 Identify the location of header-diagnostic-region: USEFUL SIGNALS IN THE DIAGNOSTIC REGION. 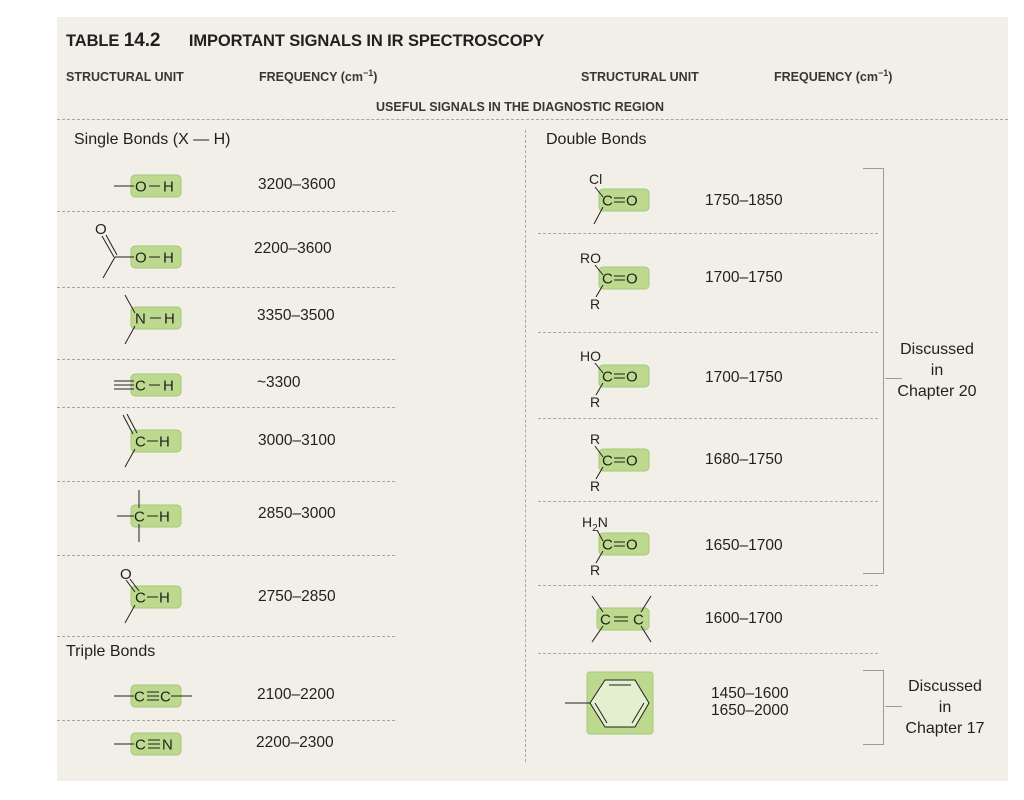
(520, 107).